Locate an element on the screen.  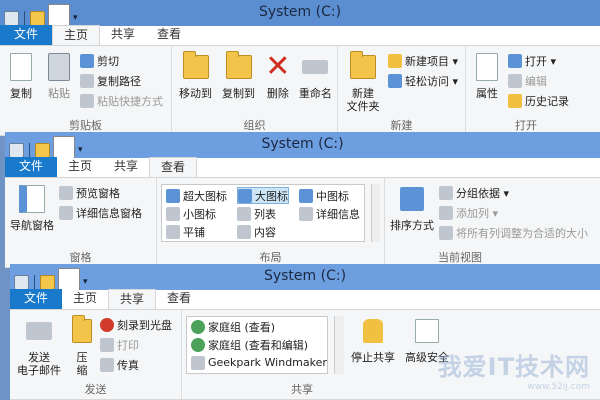
group-label-new: 新建 is located at coordinates (401, 125).